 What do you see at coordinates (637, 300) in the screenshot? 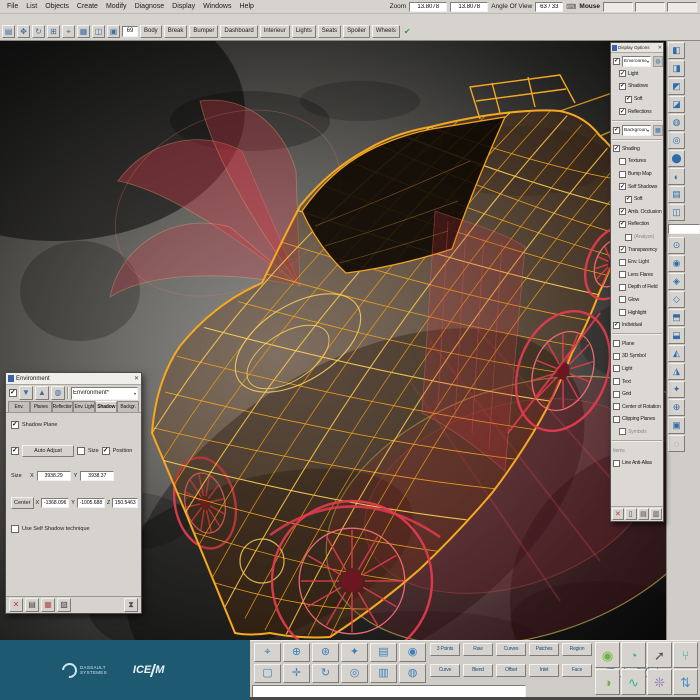
I see `display-option-glow: Glow` at bounding box center [637, 300].